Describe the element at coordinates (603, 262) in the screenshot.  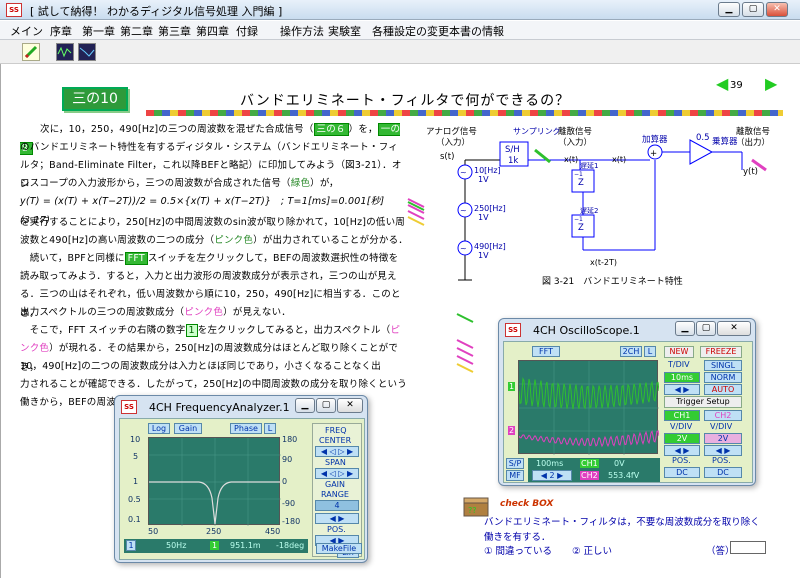
I see `svg-text: x(t-2T)` at that location.